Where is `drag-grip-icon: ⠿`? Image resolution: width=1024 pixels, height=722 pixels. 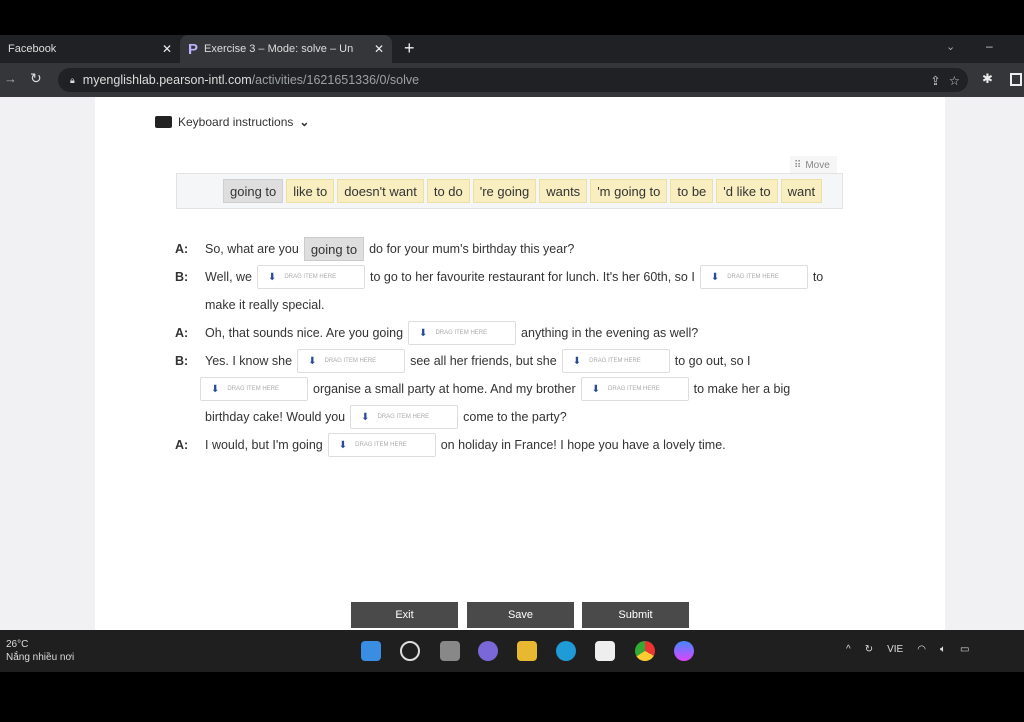 drag-grip-icon: ⠿ is located at coordinates (798, 165).